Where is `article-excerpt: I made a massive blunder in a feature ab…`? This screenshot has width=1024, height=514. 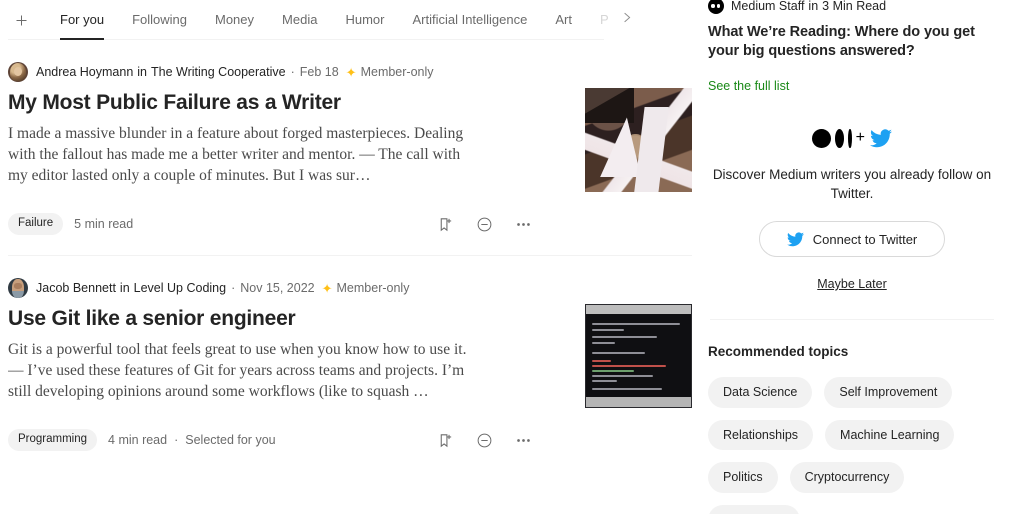
article-excerpt: I made a massive blunder in a feature ab… is located at coordinates (236, 155).